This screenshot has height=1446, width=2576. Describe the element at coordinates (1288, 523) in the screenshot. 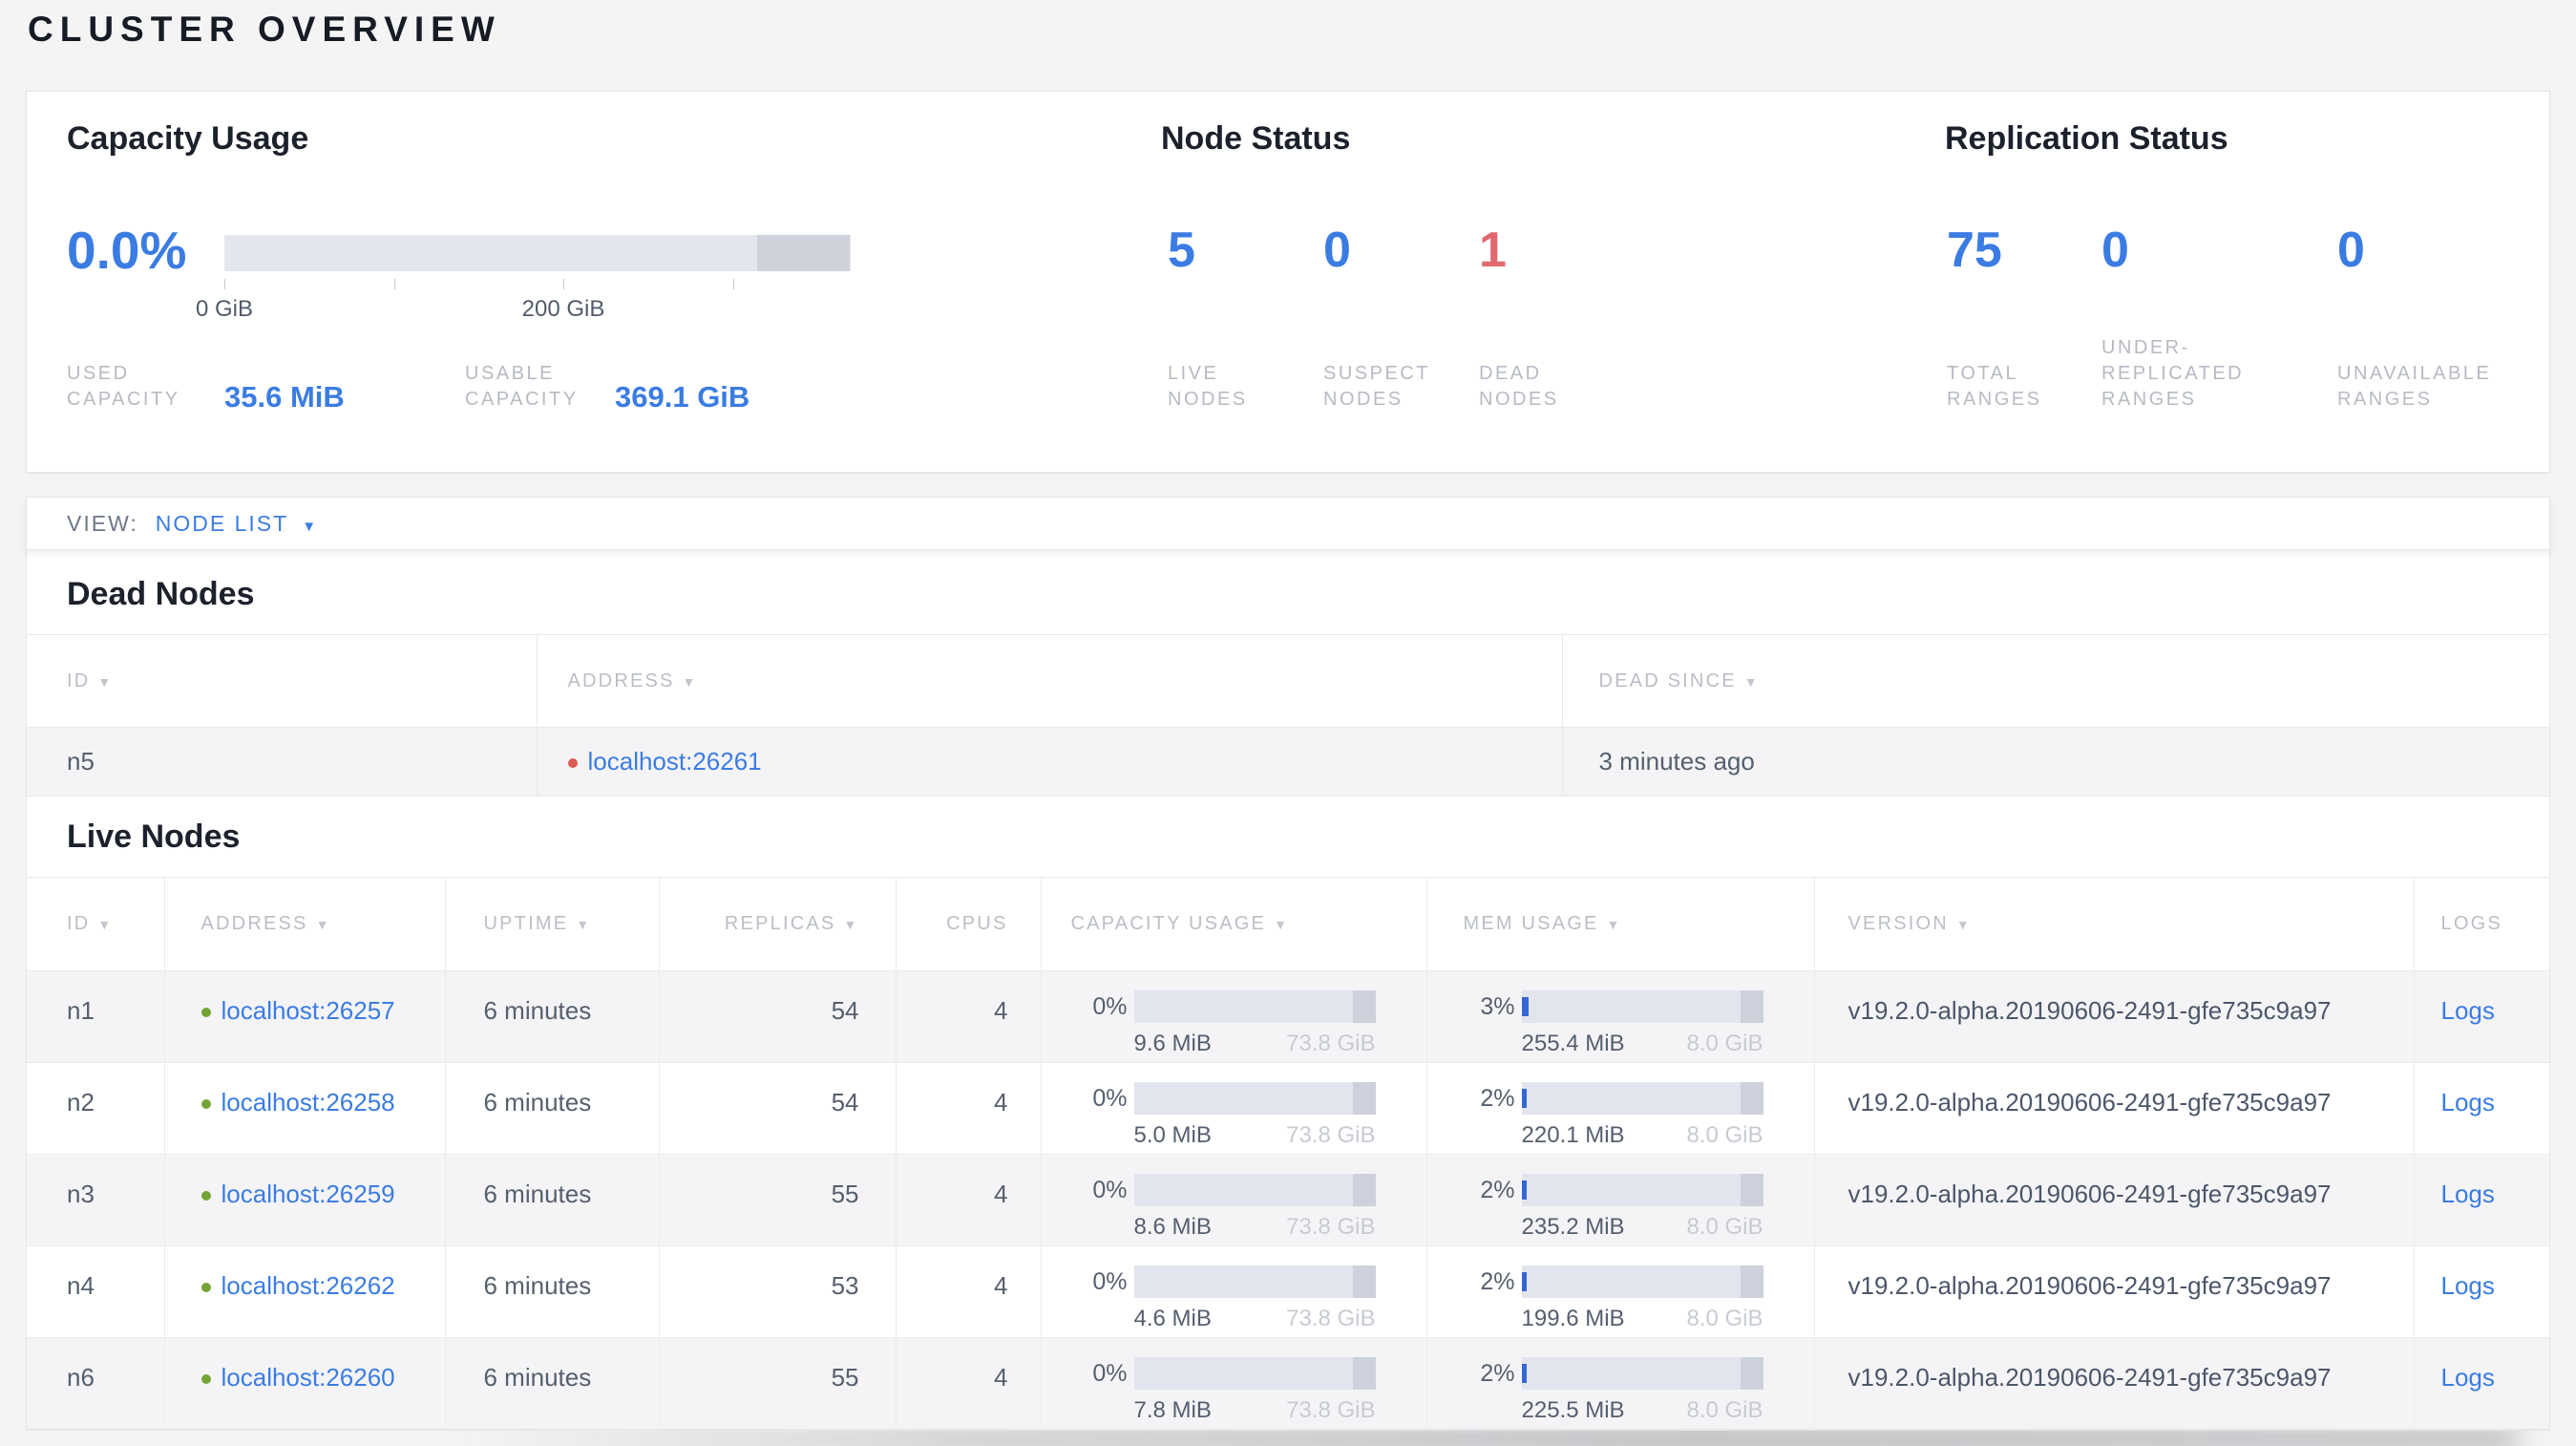

I see `view-selector-bar: VIEW: NODE LIST ▼` at that location.